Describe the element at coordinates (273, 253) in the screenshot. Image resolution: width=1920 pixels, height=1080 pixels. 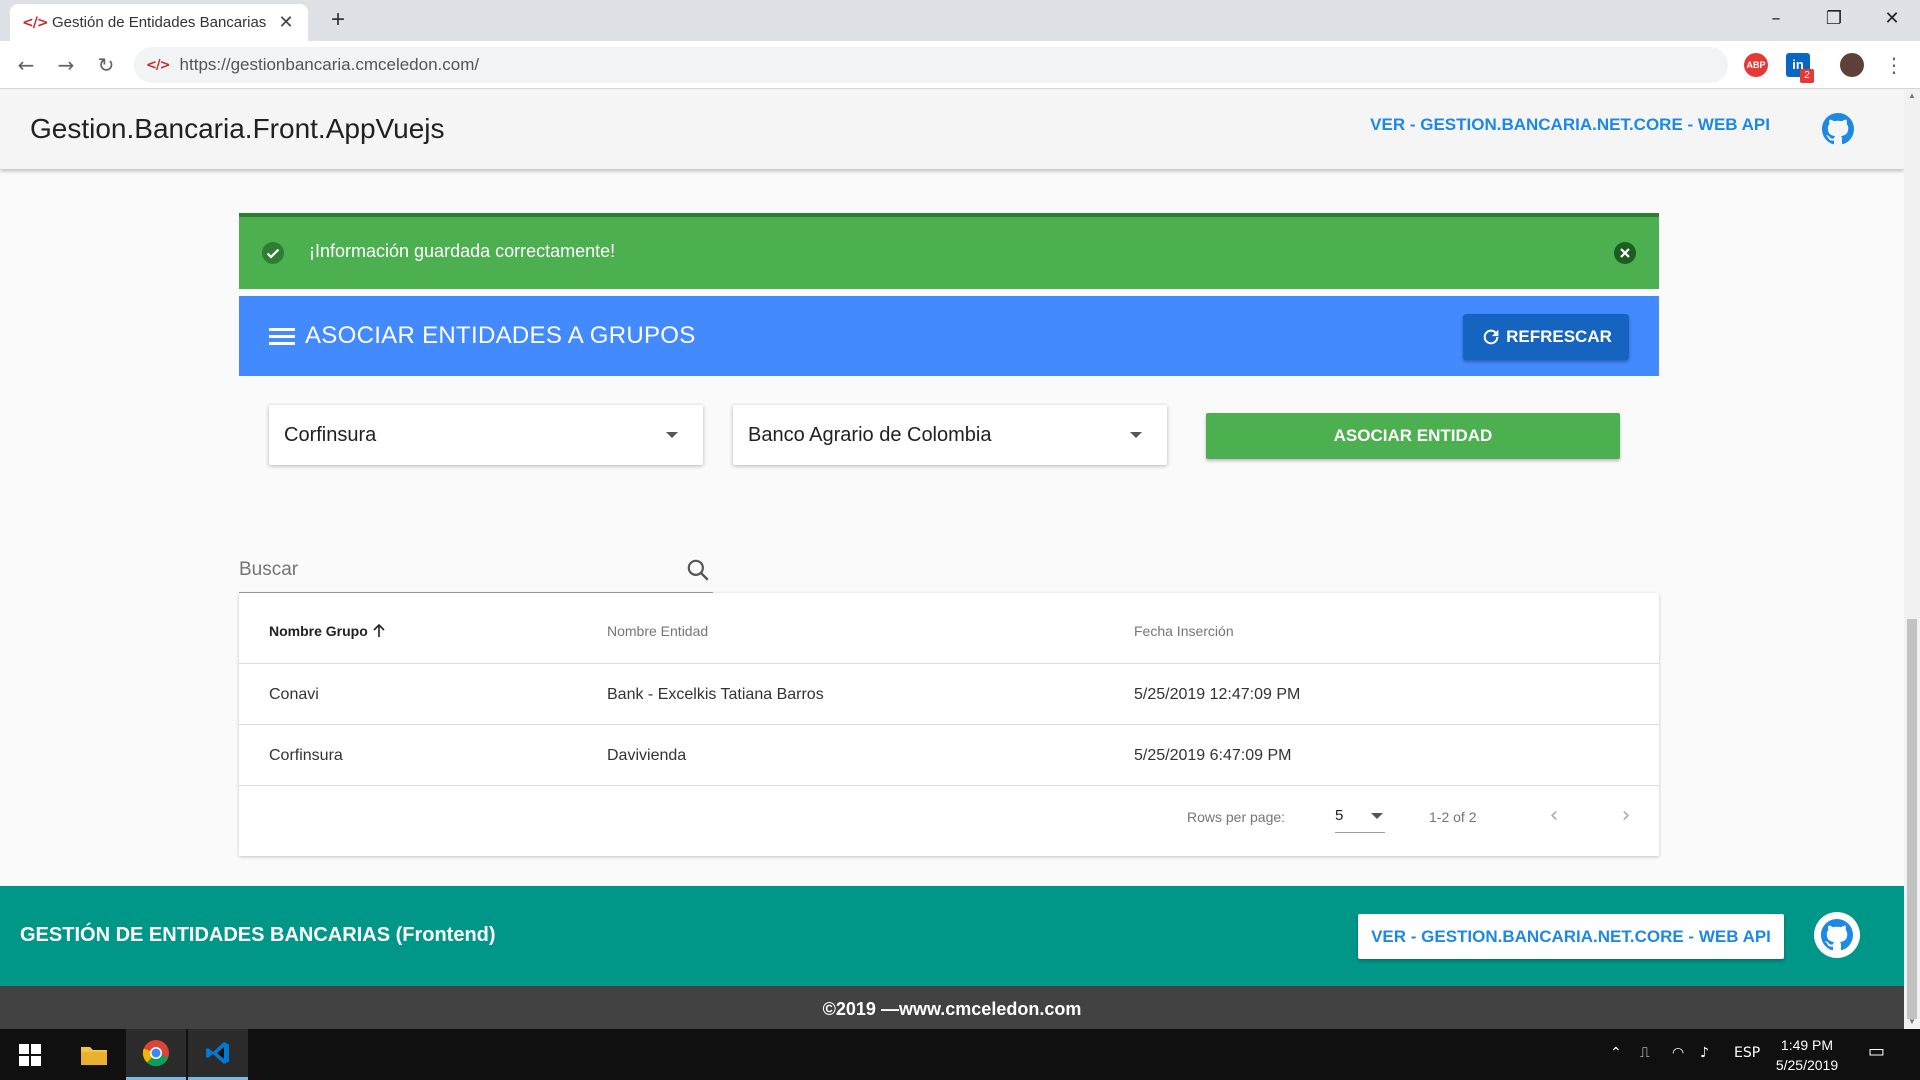
I see `check-circle-icon` at that location.